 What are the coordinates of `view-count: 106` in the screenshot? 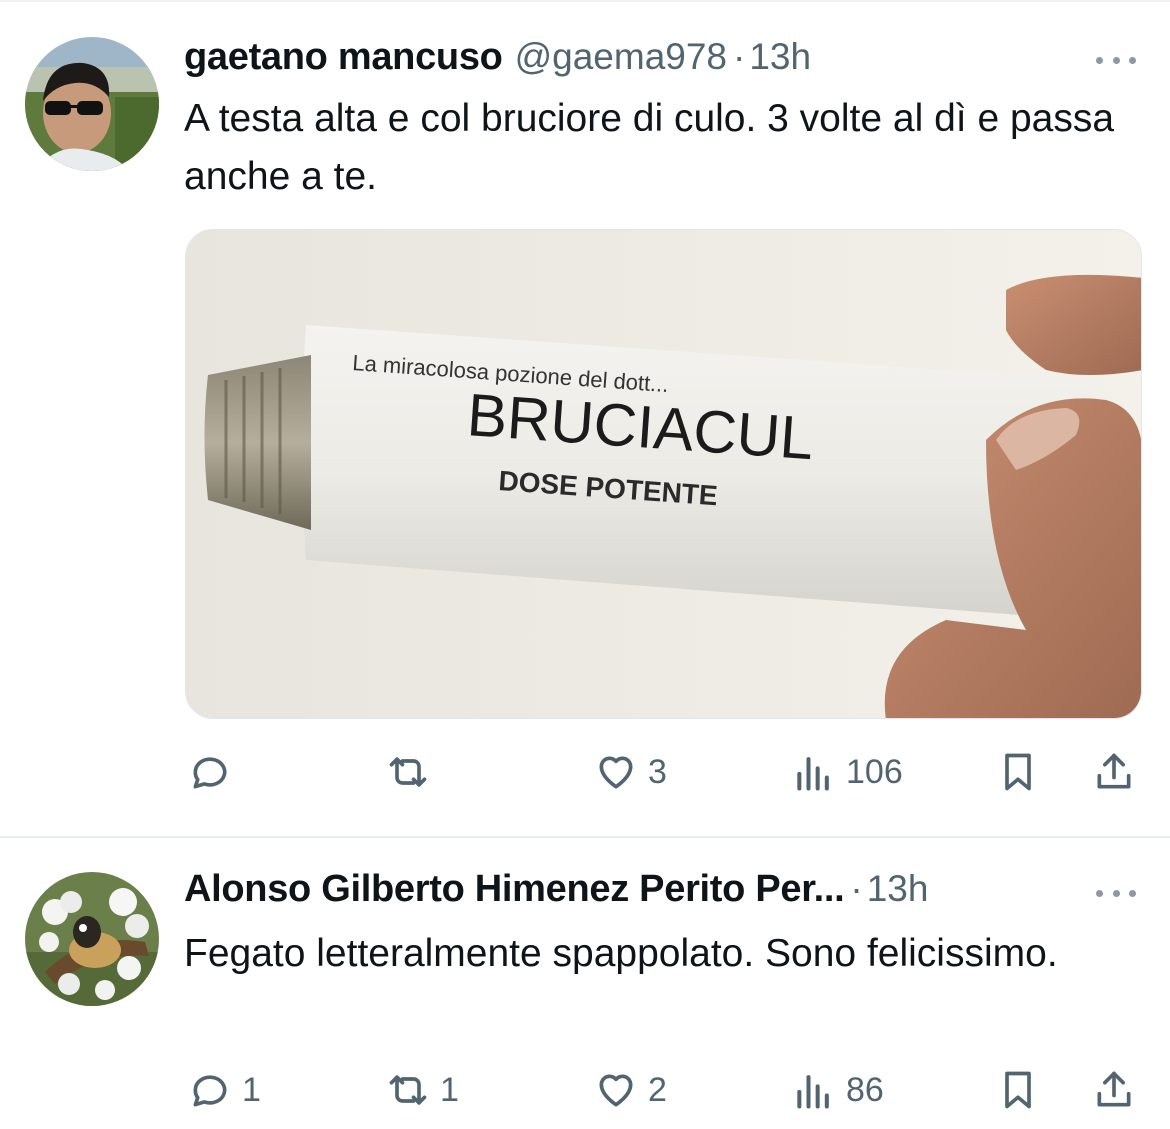 It's located at (874, 771).